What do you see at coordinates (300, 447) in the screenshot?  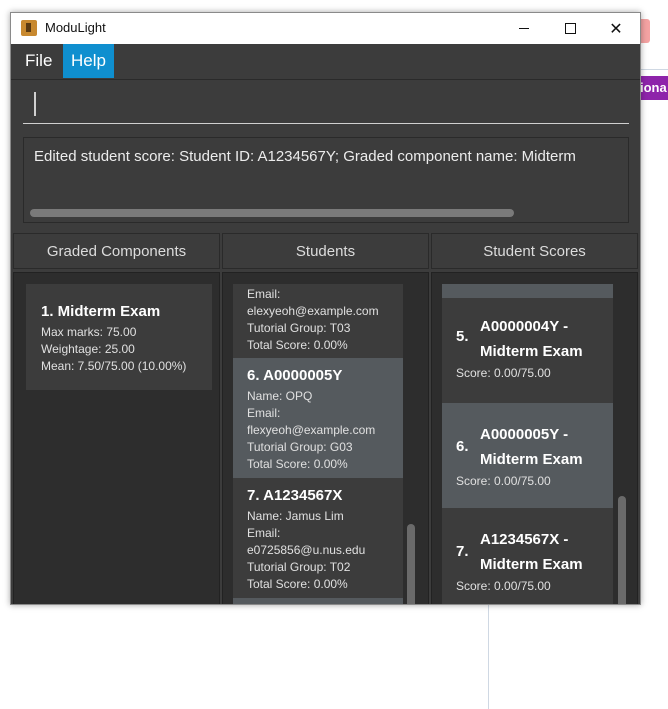 I see `student-group: Tutorial Group: G03` at bounding box center [300, 447].